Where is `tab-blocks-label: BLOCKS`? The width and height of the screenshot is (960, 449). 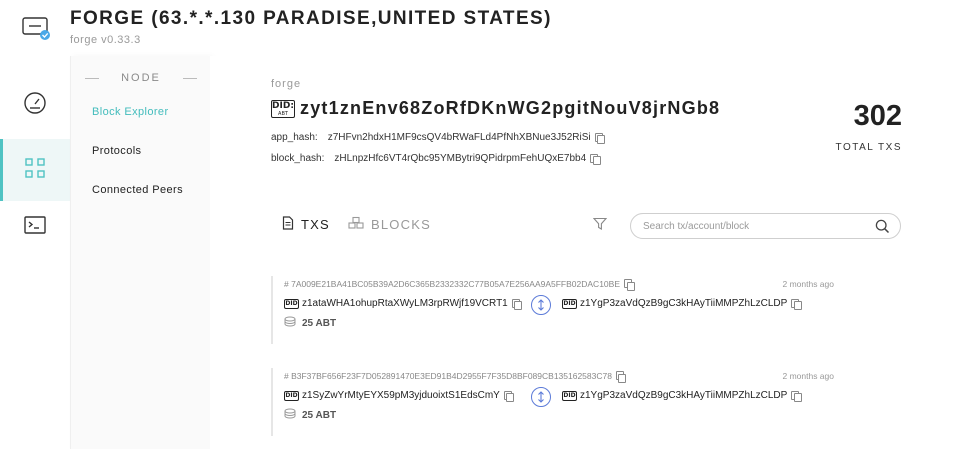
tab-blocks-label: BLOCKS is located at coordinates (401, 224).